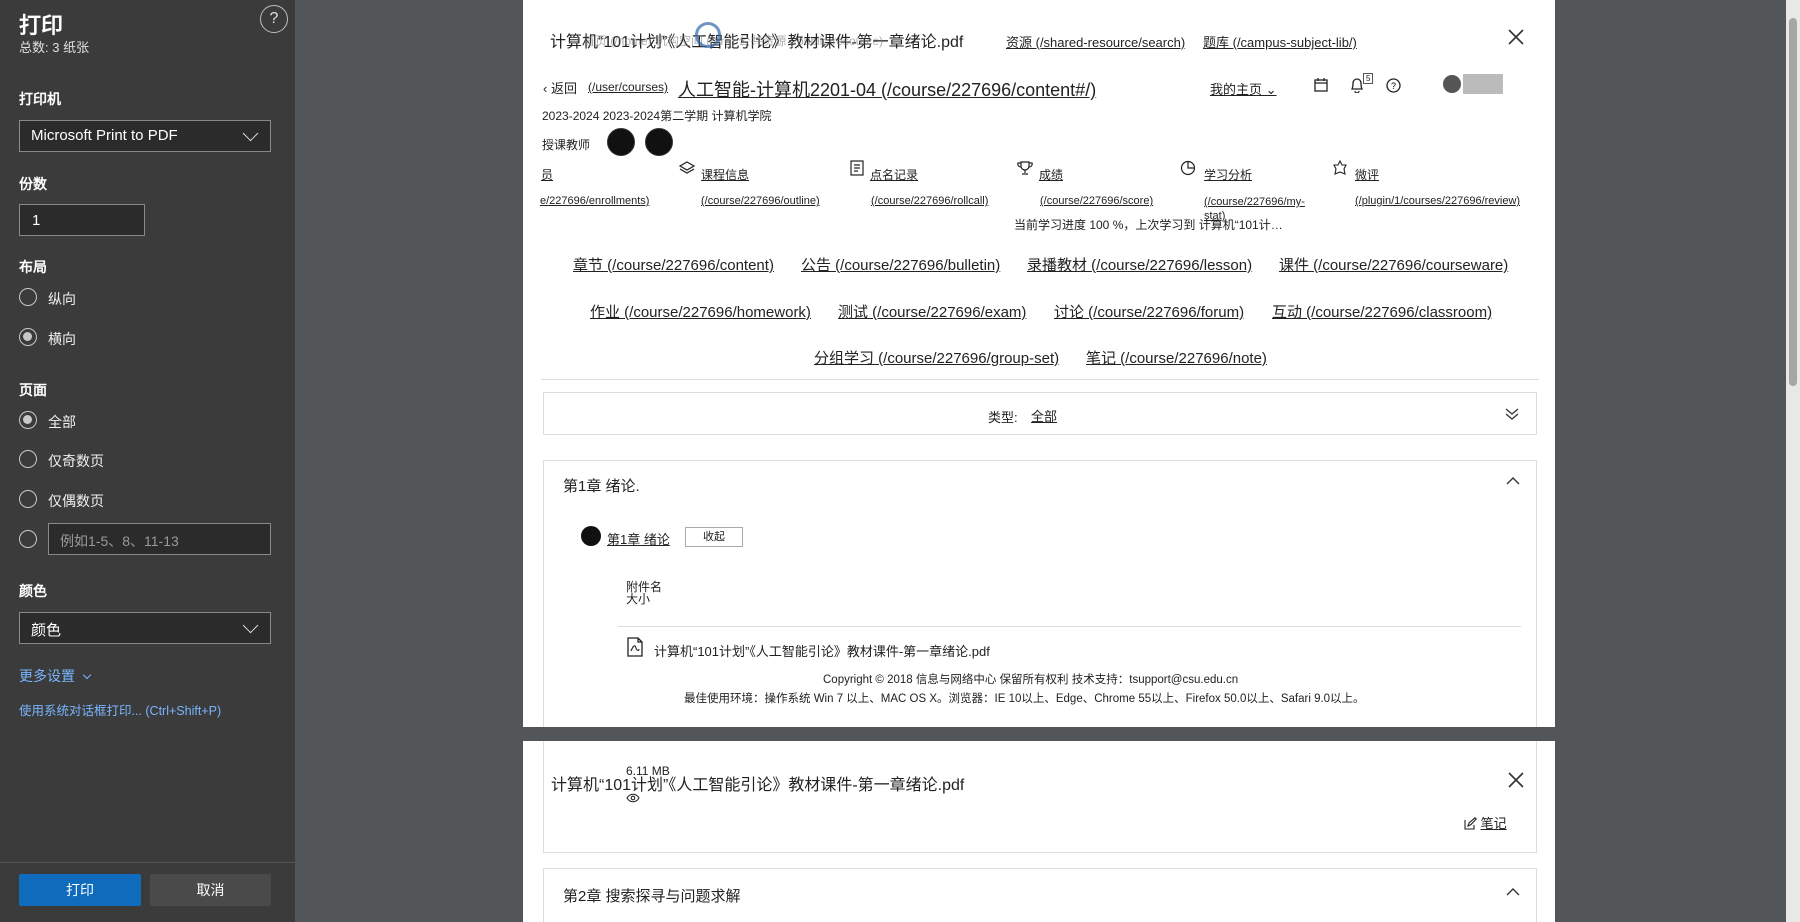 The width and height of the screenshot is (1800, 922). I want to click on nav-classroom-link: 互动 (/course/227696/classroom), so click(1382, 311).